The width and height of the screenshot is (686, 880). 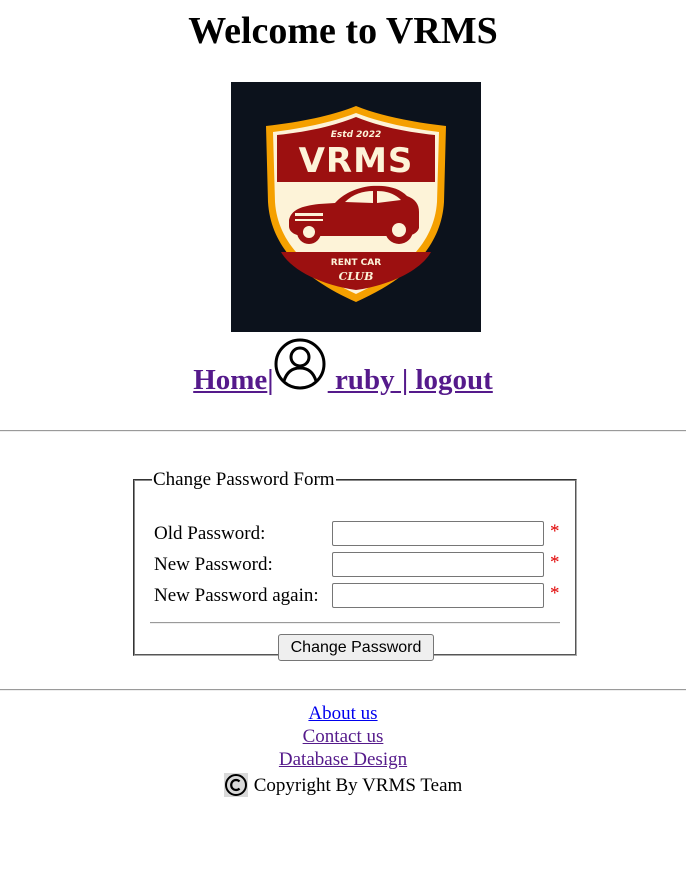 What do you see at coordinates (358, 785) in the screenshot?
I see `copyright-text: Copyright By VRMS Team` at bounding box center [358, 785].